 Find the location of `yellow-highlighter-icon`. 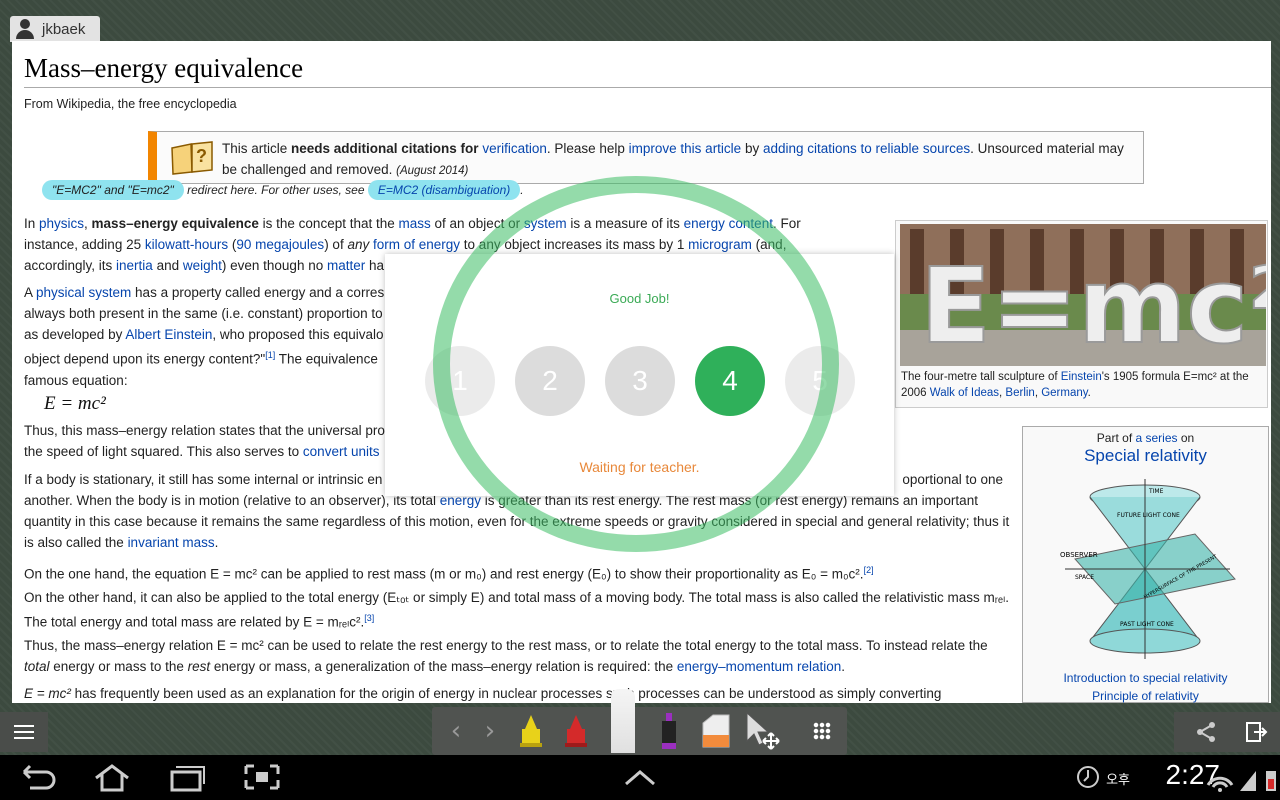

yellow-highlighter-icon is located at coordinates (531, 731).